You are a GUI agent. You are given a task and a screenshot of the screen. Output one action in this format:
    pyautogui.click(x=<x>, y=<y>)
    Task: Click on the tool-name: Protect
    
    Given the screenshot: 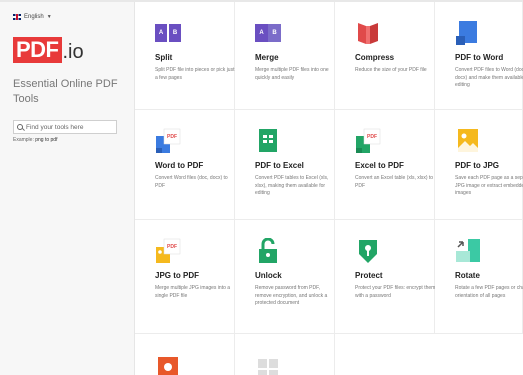 What is the action you would take?
    pyautogui.click(x=369, y=275)
    